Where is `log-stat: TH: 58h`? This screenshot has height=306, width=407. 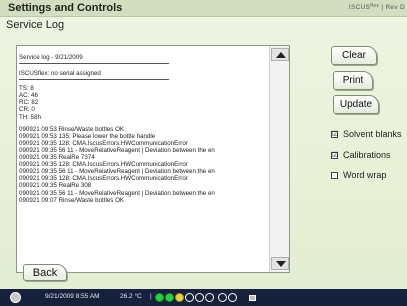
log-stat: TH: 58h is located at coordinates (30, 117).